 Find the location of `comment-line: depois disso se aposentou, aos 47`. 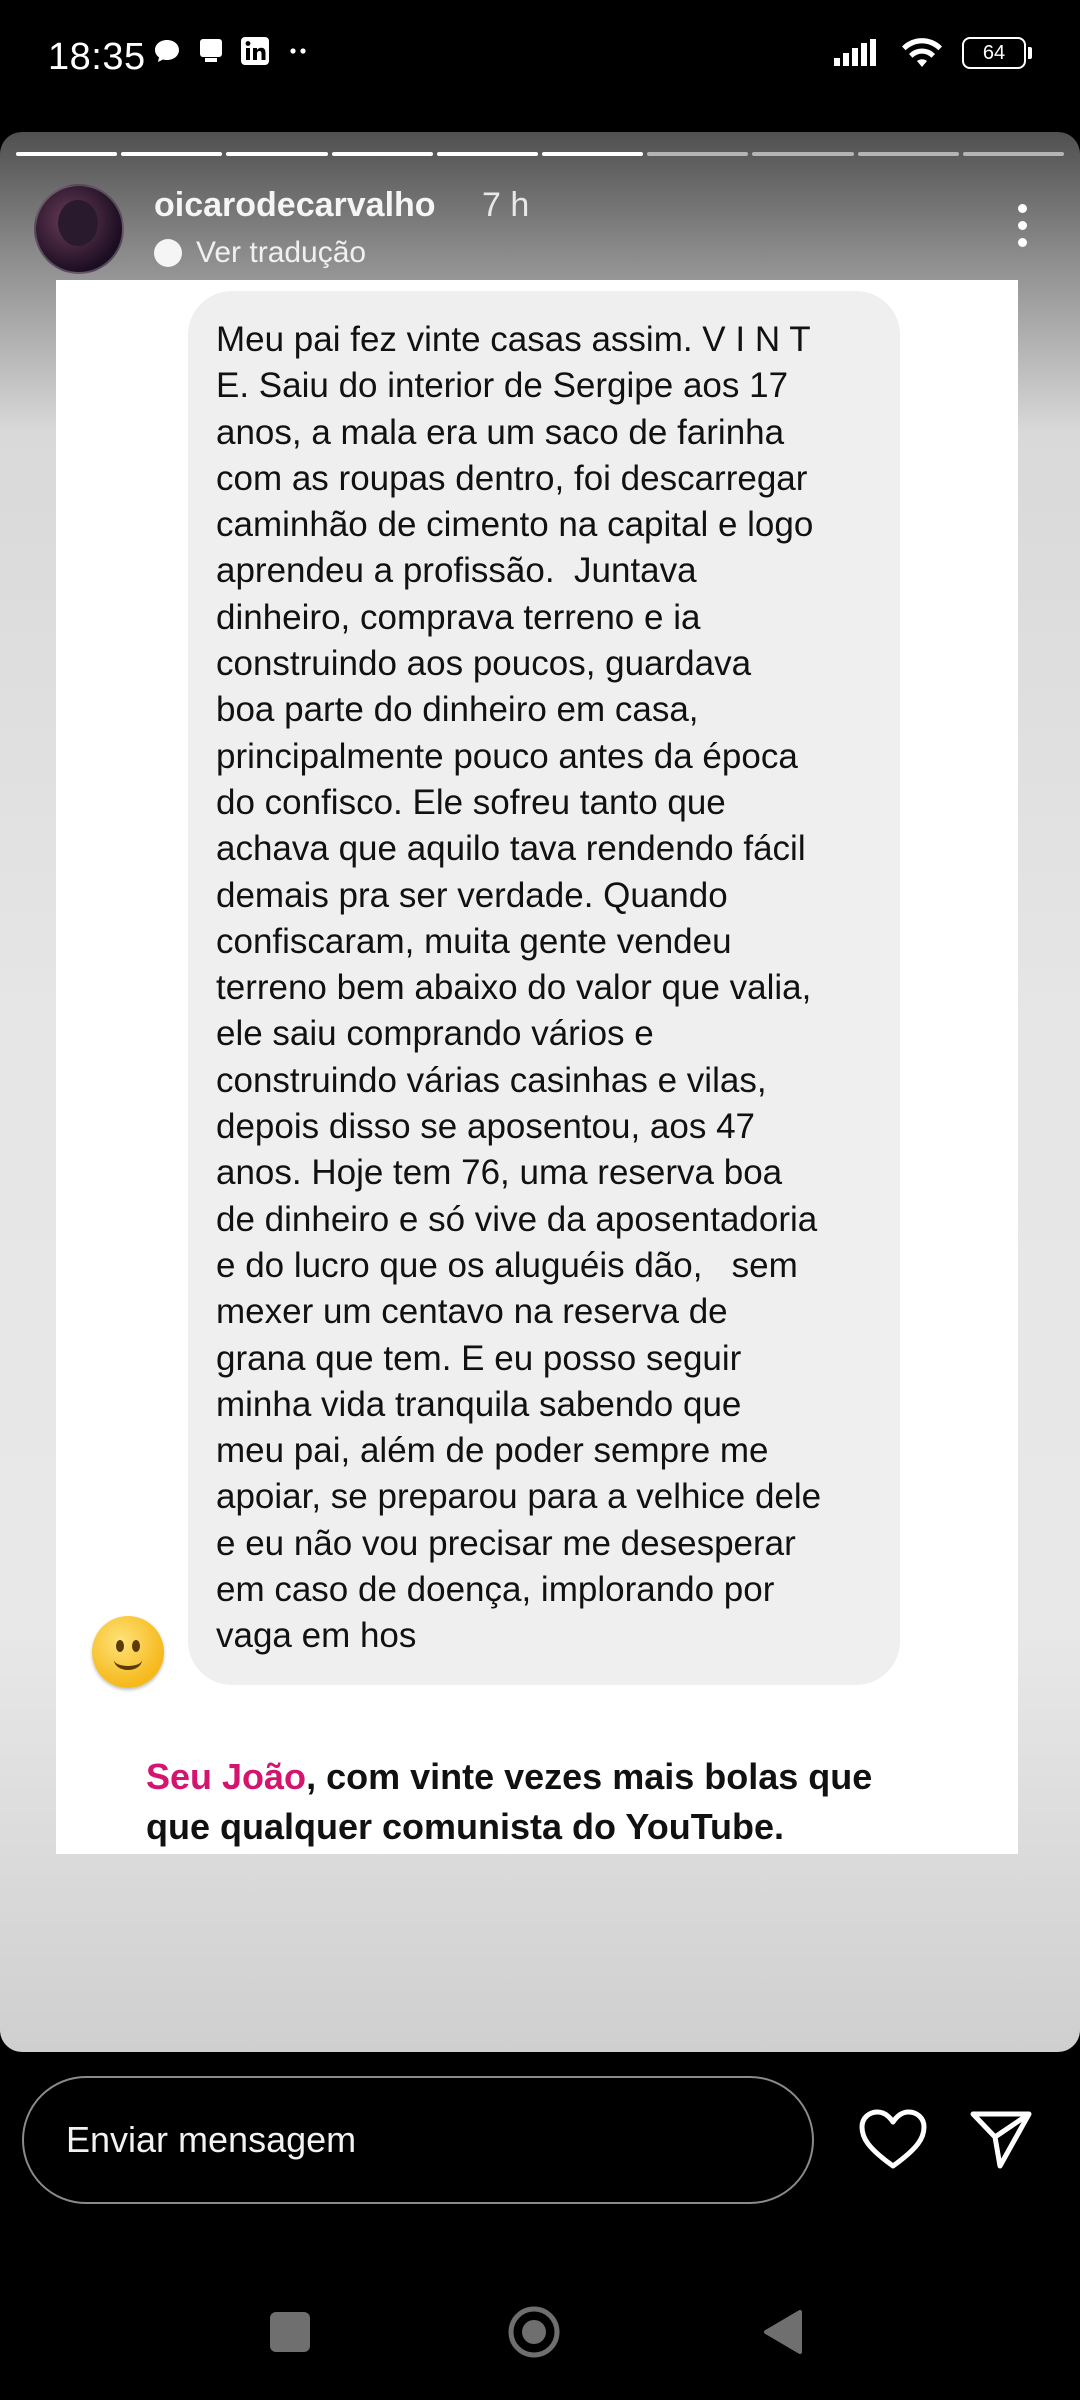

comment-line: depois disso se aposentou, aos 47 is located at coordinates (485, 1127).